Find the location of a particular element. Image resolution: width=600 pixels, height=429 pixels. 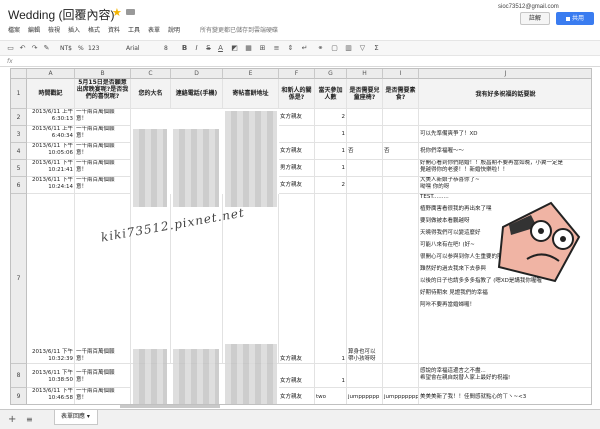

add-sheet-icon: + is located at coordinates (12, 419).